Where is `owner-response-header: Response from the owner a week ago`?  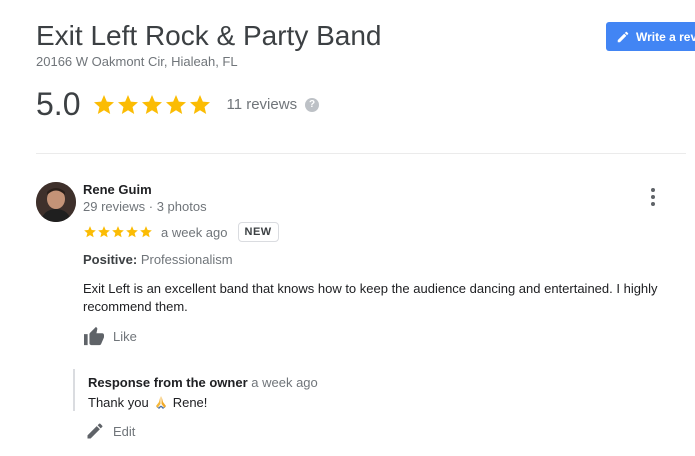 owner-response-header: Response from the owner a week ago is located at coordinates (380, 382).